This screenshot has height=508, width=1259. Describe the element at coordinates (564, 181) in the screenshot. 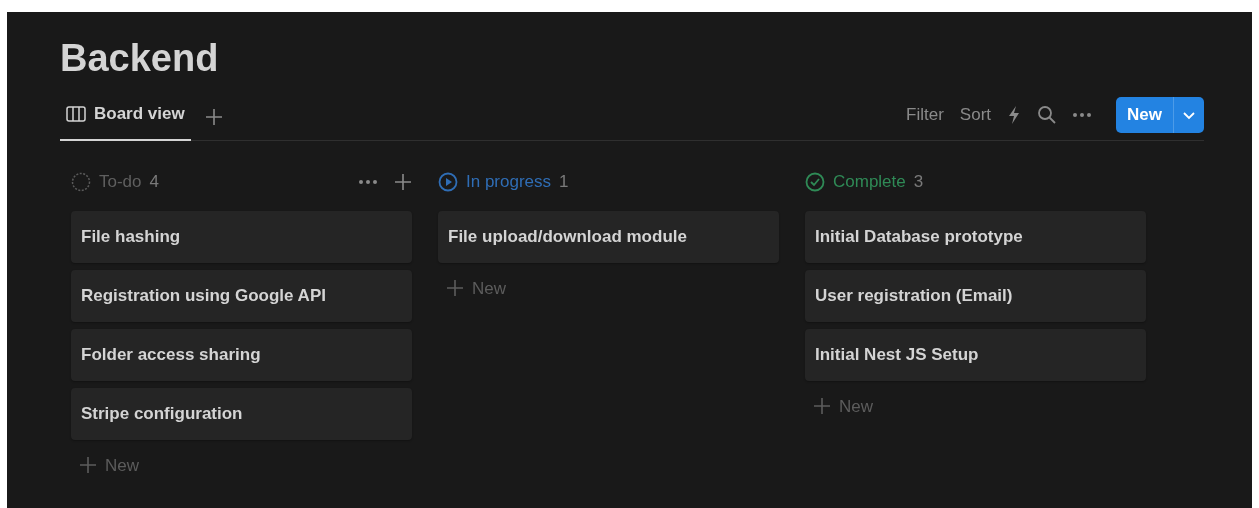

I see `group-count: 1` at that location.